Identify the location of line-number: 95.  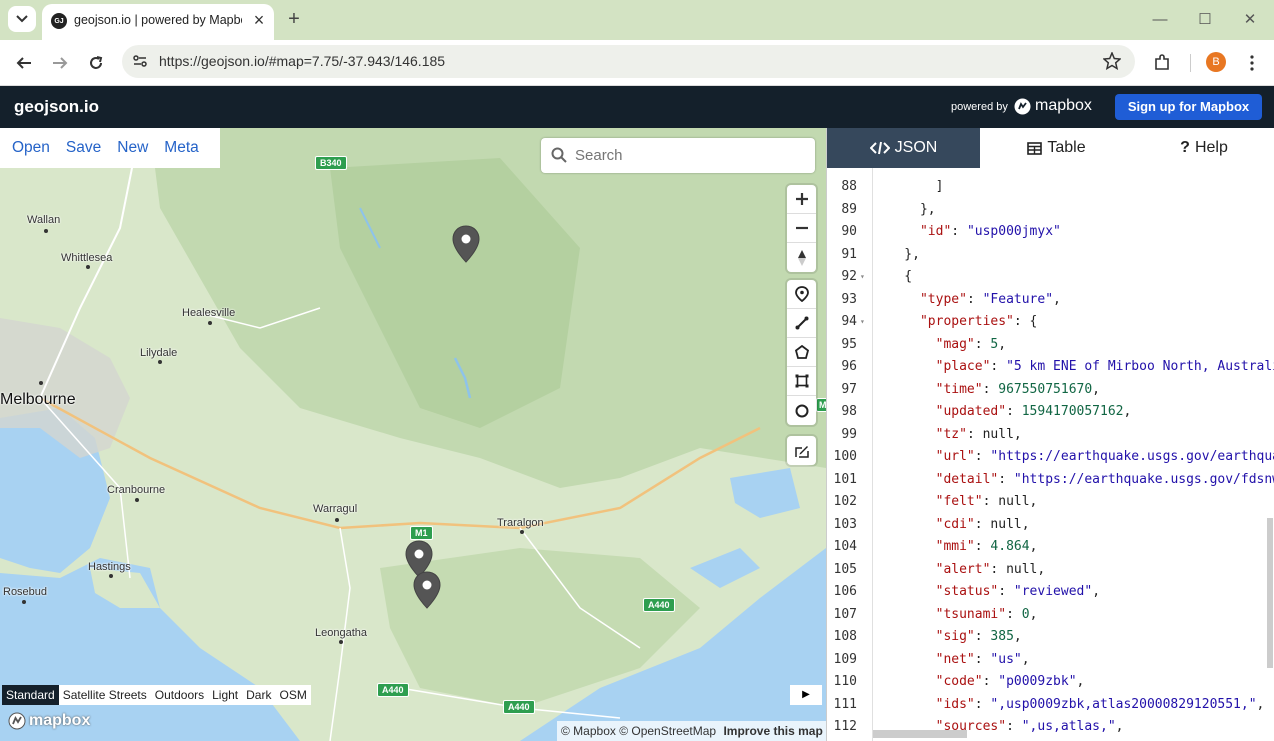
(849, 344).